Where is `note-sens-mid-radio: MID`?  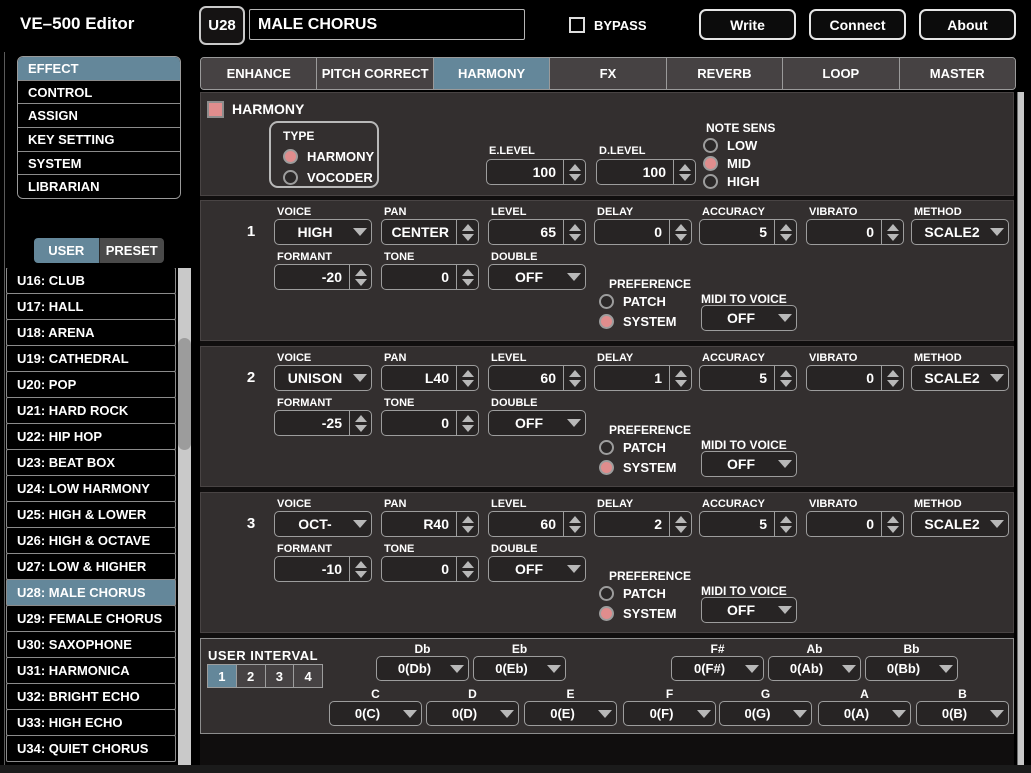 note-sens-mid-radio: MID is located at coordinates (727, 163).